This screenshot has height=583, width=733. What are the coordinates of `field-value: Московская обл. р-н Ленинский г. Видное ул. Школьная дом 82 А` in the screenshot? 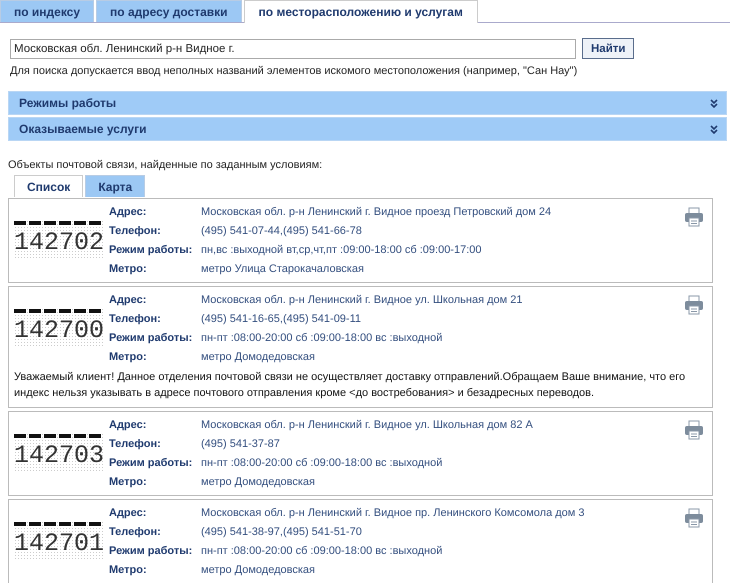 It's located at (367, 425).